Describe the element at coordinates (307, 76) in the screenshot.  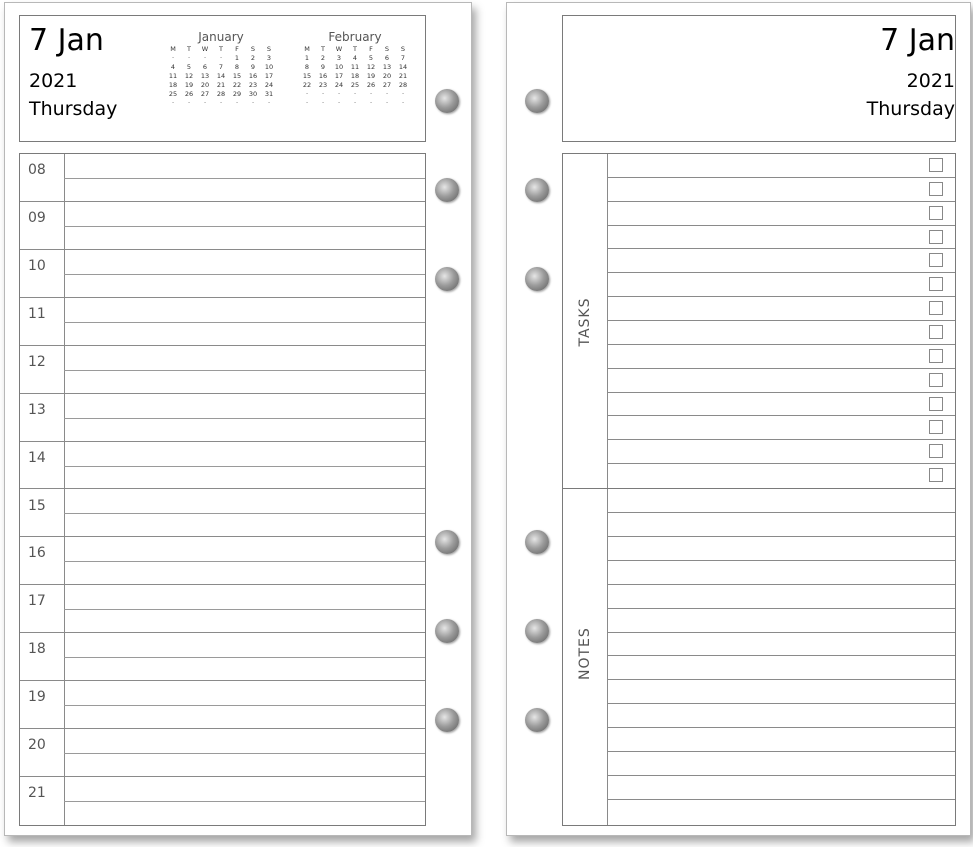
I see `calendar-day: 15` at that location.